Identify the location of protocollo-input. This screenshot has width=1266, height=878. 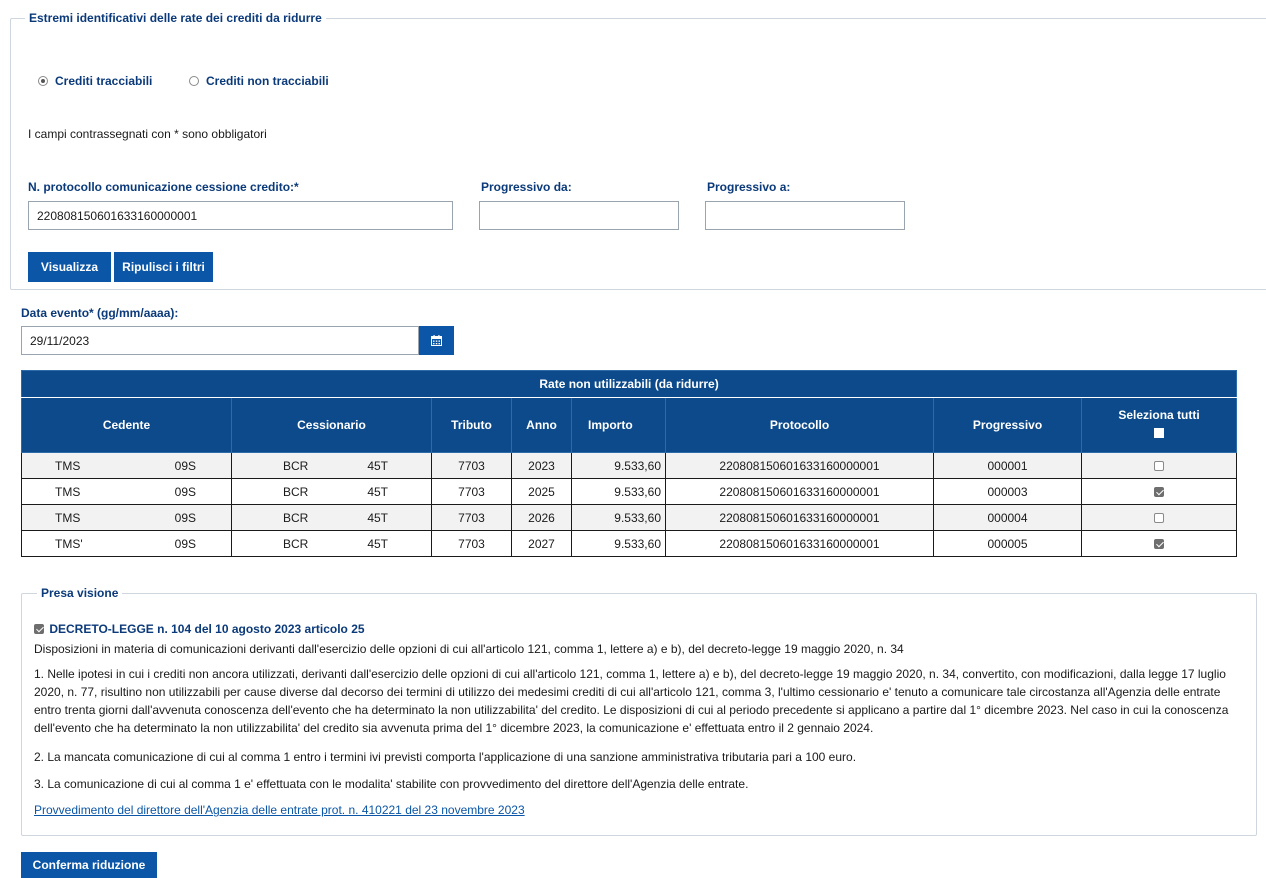
(240, 215).